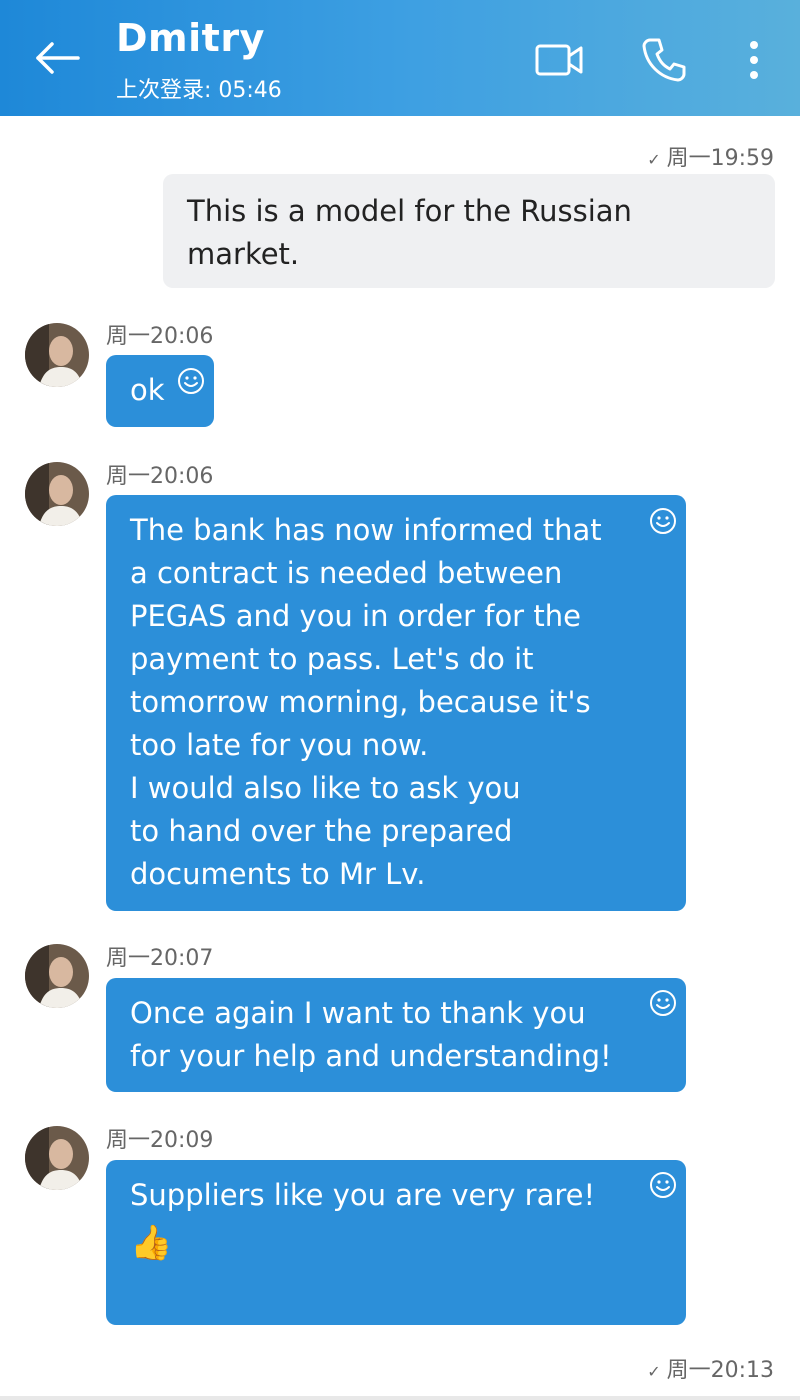  What do you see at coordinates (363, 1195) in the screenshot?
I see `message-text: Suppliers like you are very rare!` at bounding box center [363, 1195].